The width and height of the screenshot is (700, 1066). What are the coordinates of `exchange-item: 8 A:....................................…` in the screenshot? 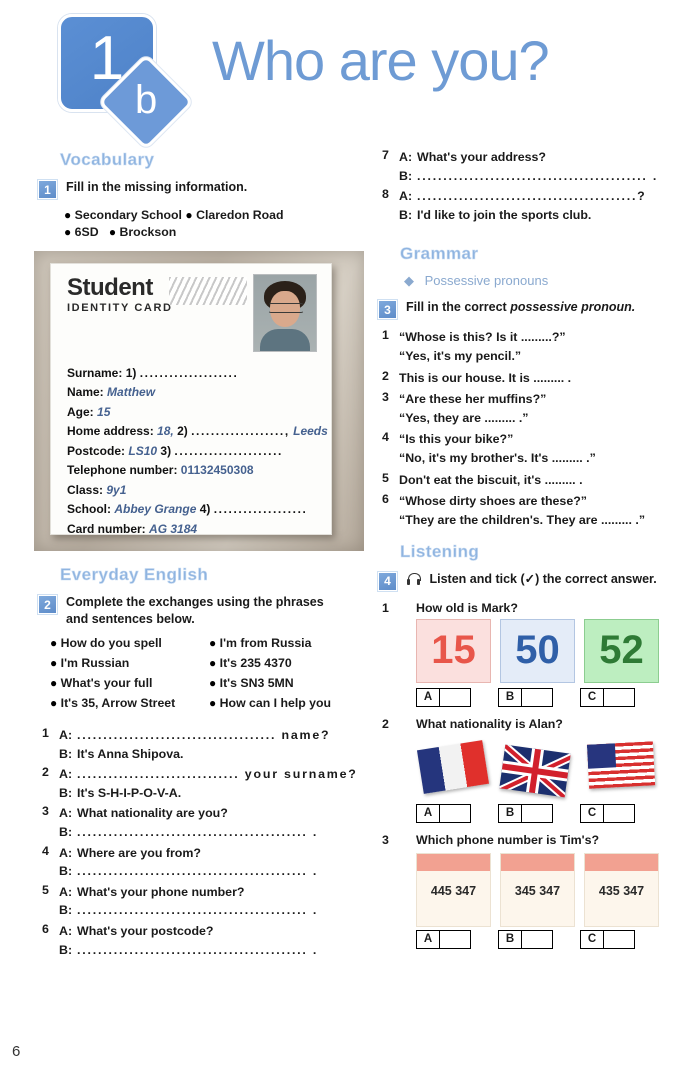 It's located at (532, 205).